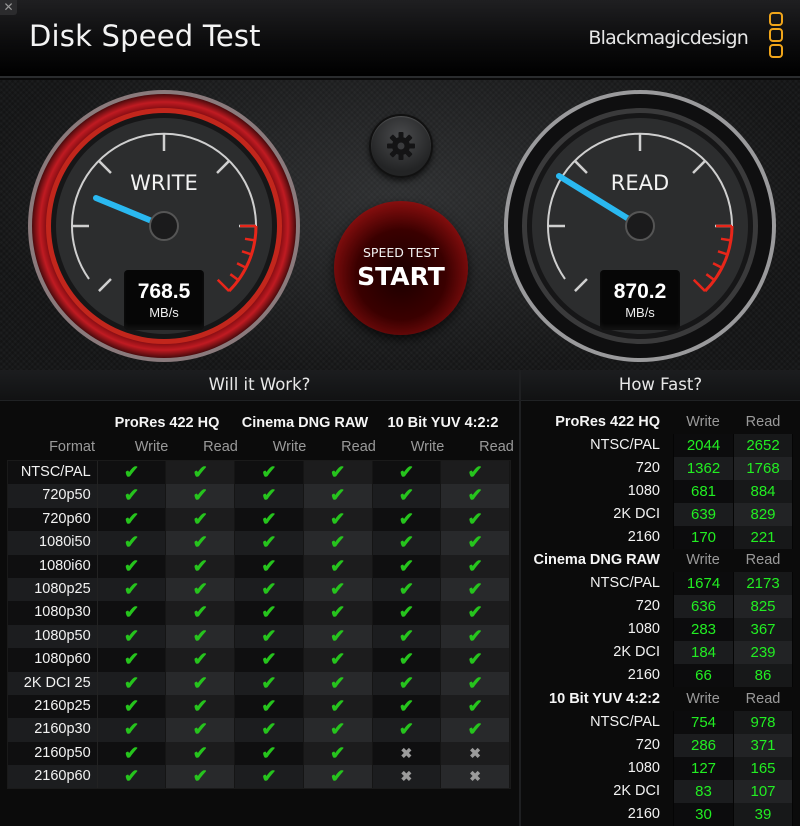  Describe the element at coordinates (660, 422) in the screenshot. I see `speed-section-header: ProRes 422 HQ Write Read` at that location.